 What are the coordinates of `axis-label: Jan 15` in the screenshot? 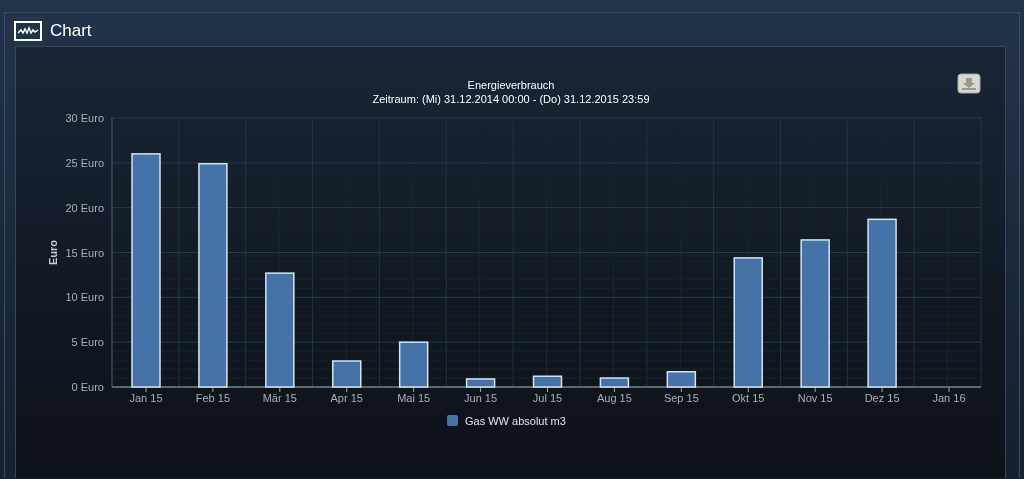 It's located at (146, 398).